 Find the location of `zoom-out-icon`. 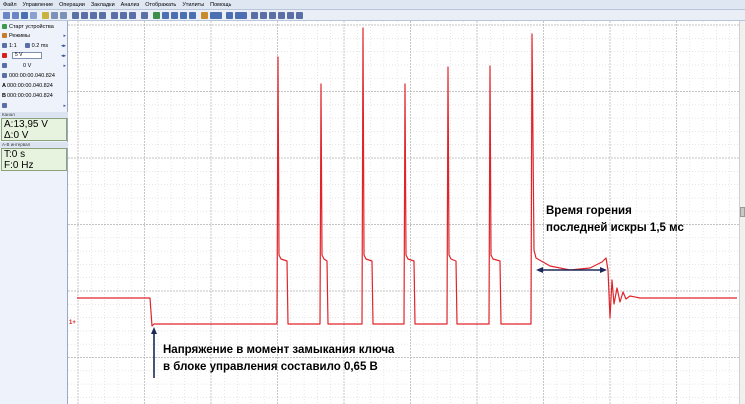

zoom-out-icon is located at coordinates (84, 15).